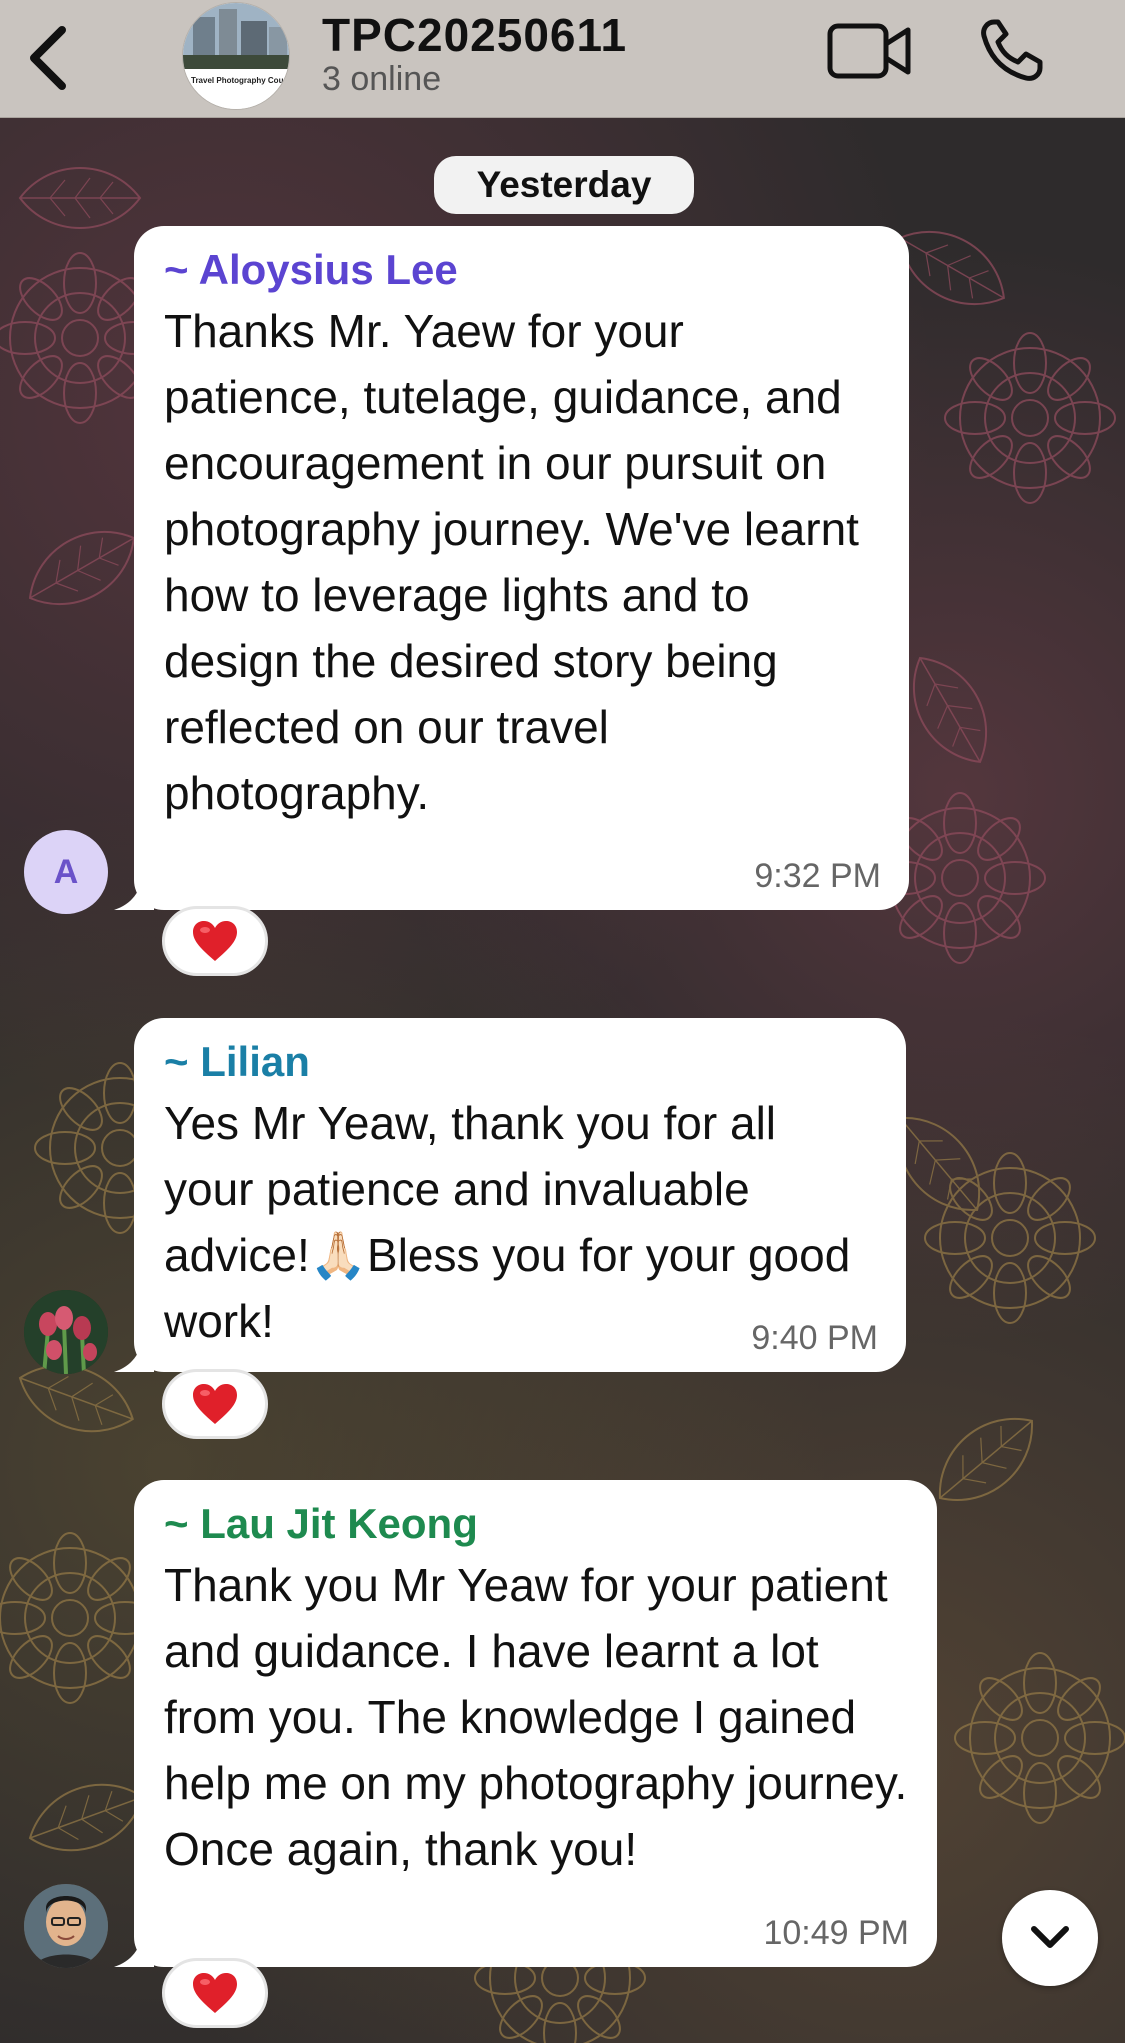 This screenshot has width=1125, height=2043. I want to click on voice-call-button, so click(1011, 51).